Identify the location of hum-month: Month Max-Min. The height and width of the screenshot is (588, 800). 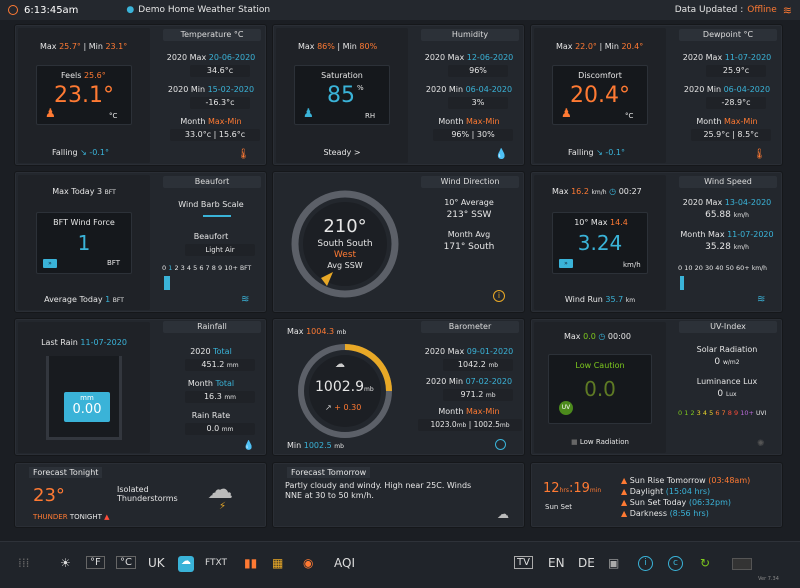
(469, 121).